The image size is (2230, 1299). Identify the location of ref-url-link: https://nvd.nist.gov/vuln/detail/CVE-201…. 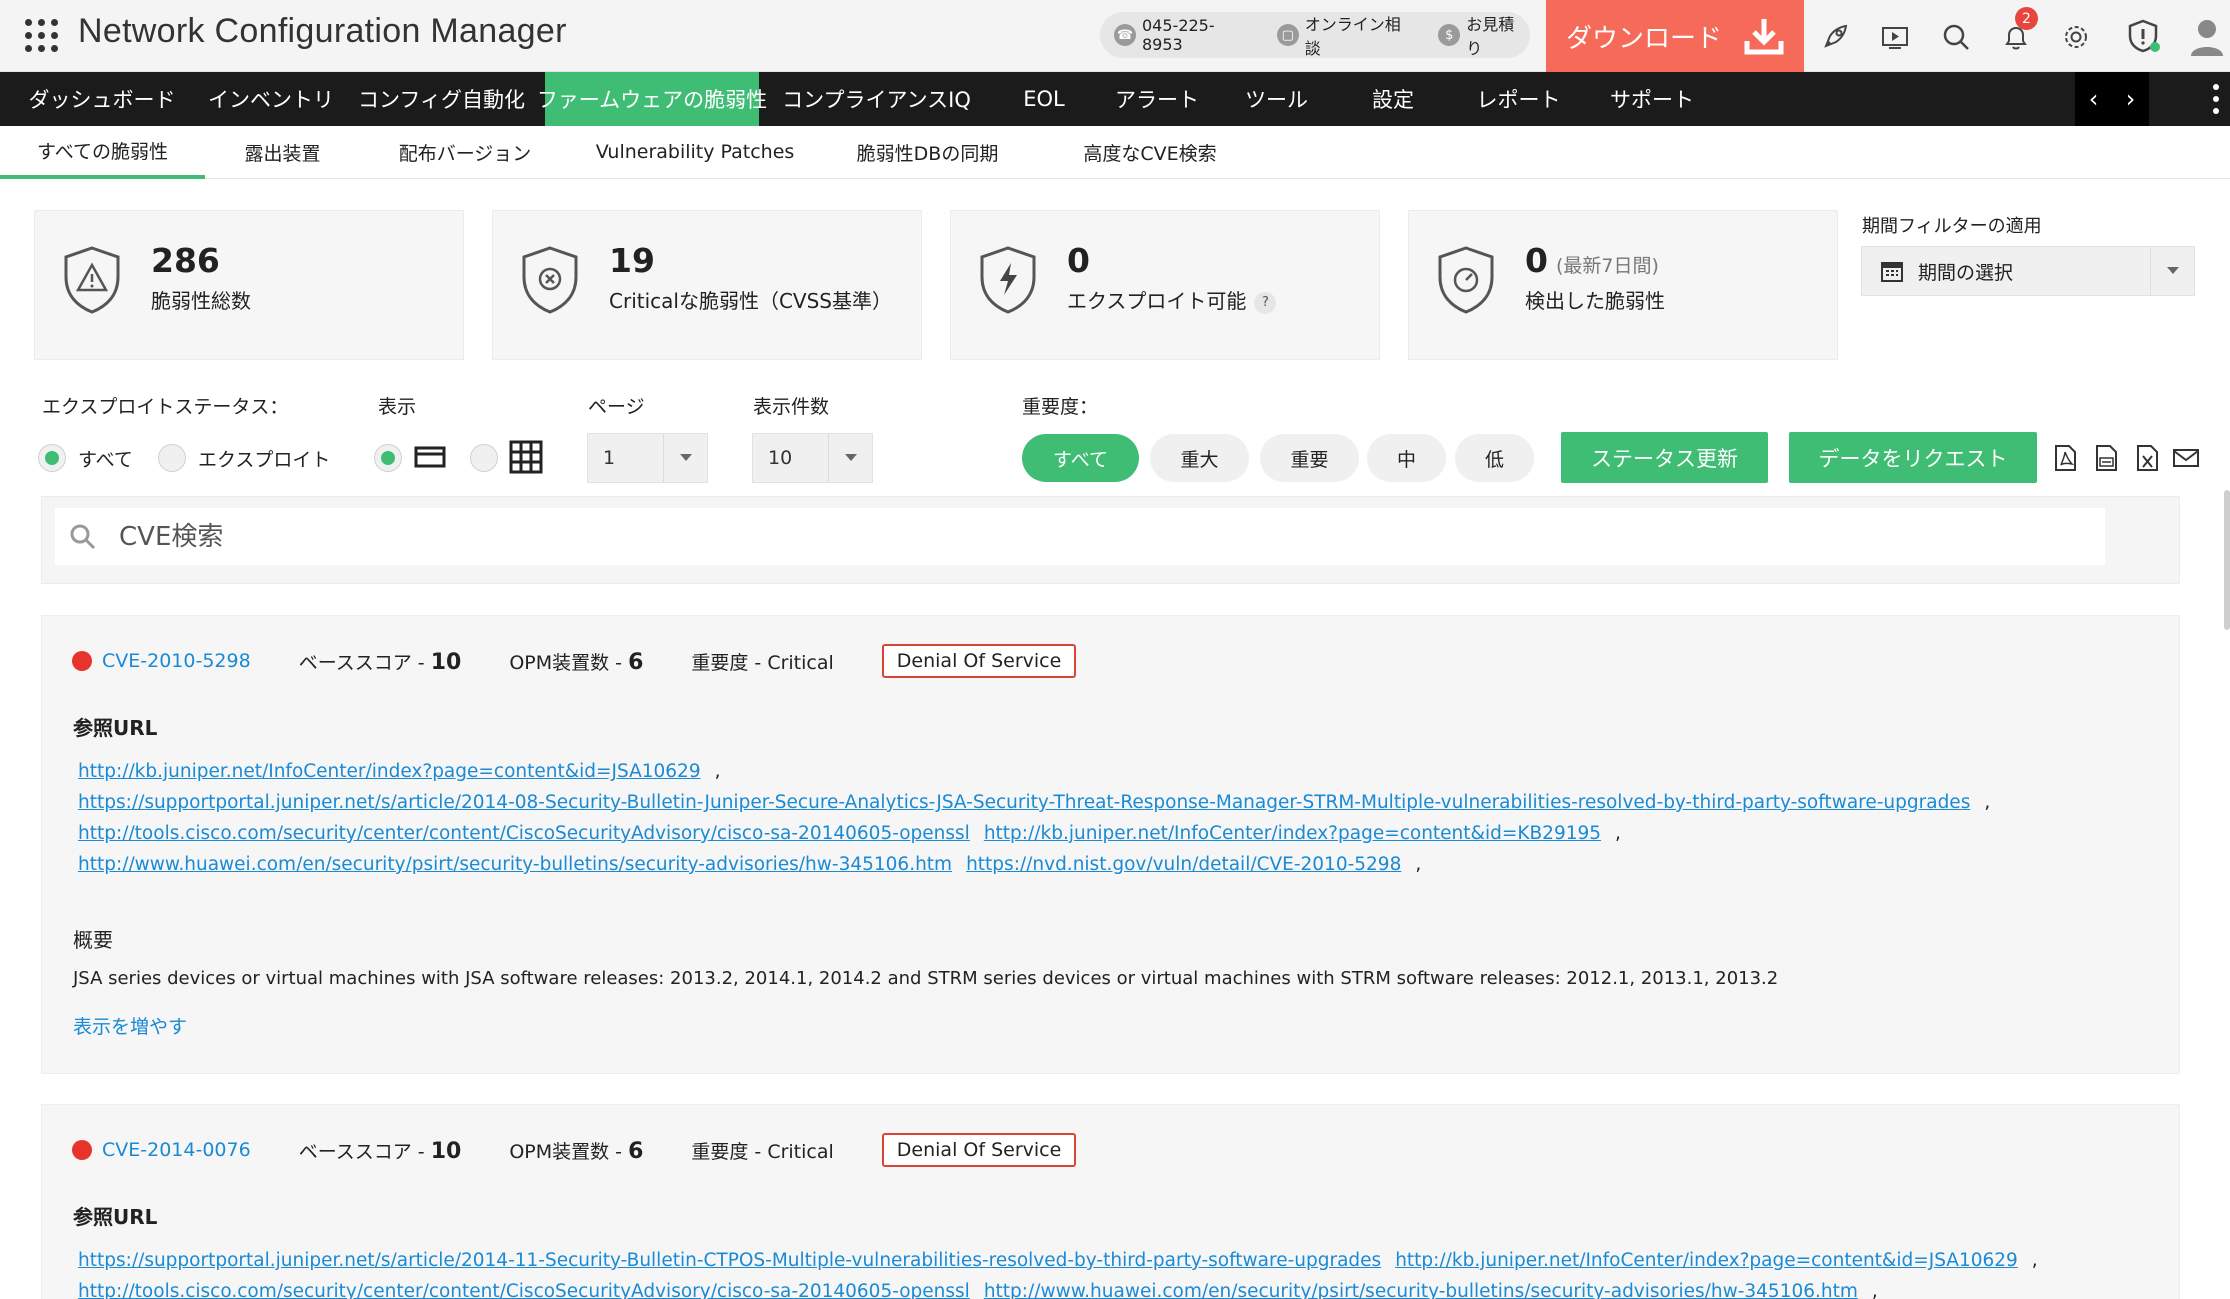
(1183, 864).